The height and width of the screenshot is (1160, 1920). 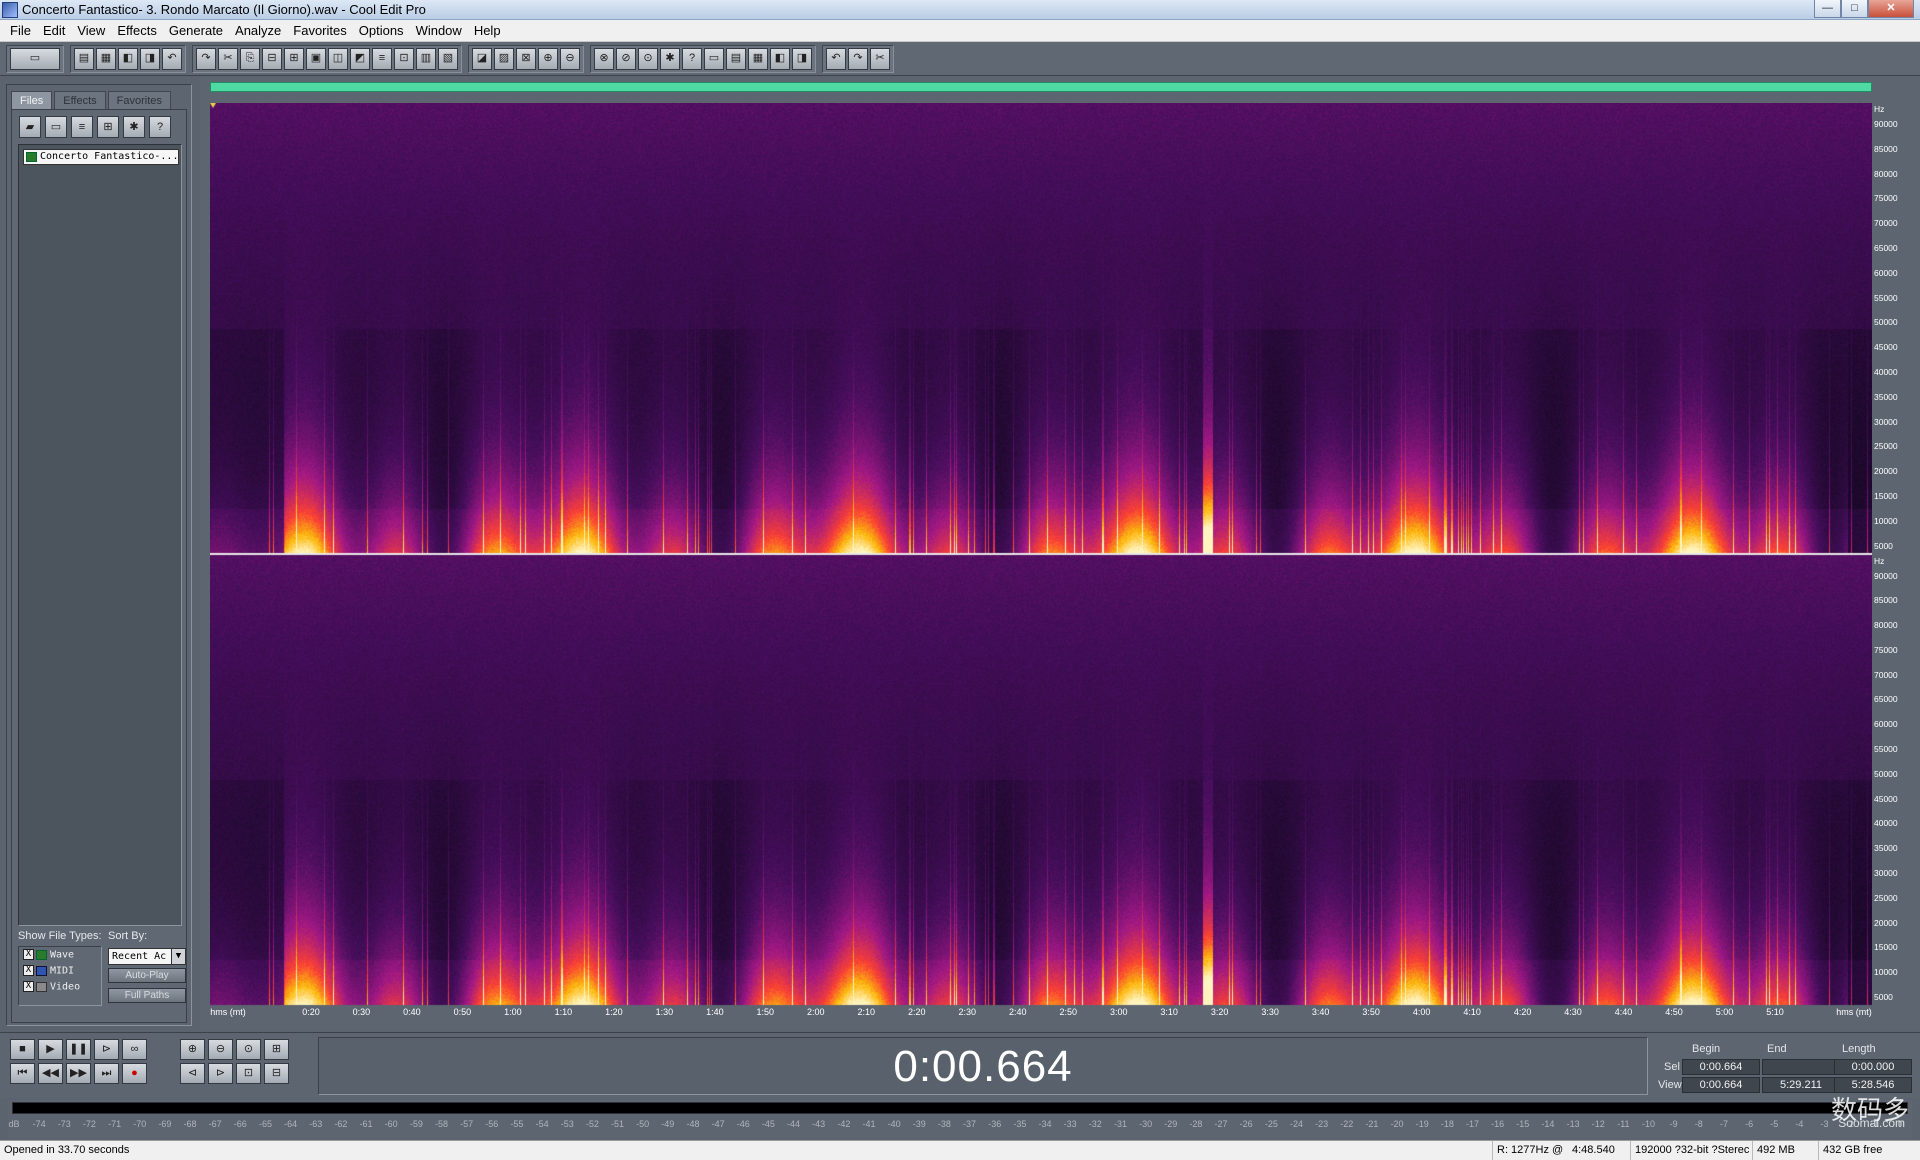 I want to click on insert-icon: ≡, so click(x=82, y=127).